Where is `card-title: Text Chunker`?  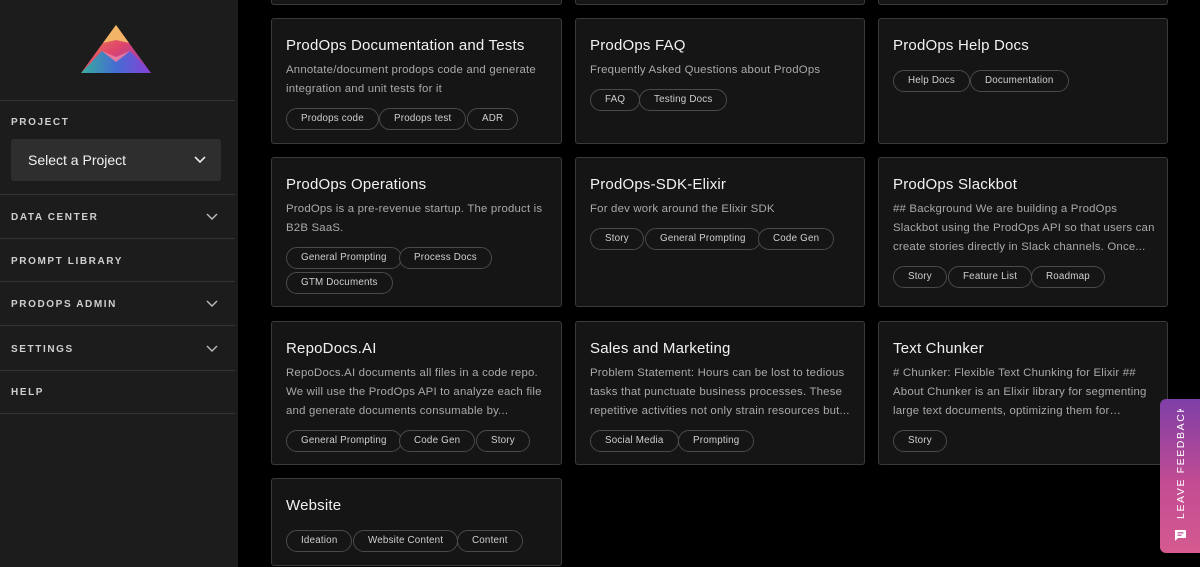
card-title: Text Chunker is located at coordinates (938, 348).